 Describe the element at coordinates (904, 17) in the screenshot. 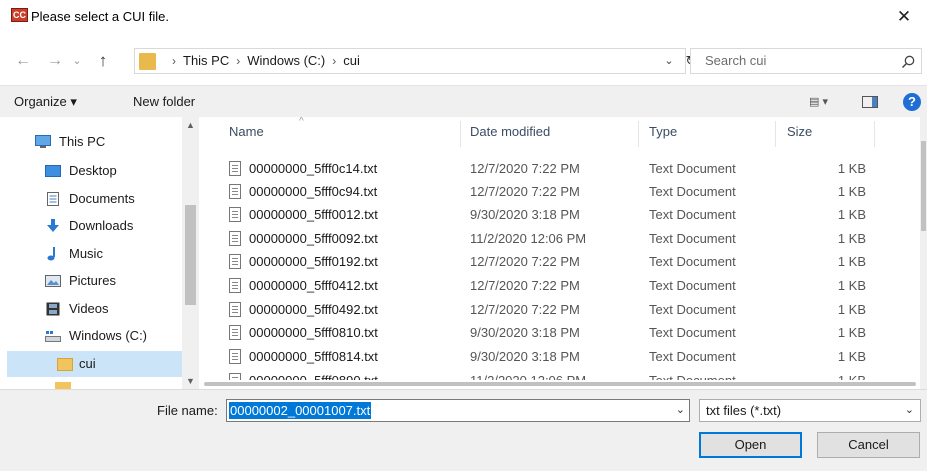

I see `close-button: ✕` at that location.